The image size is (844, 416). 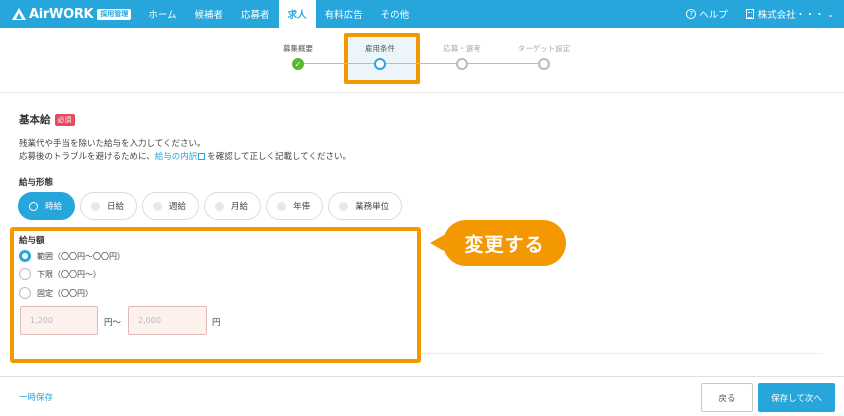 What do you see at coordinates (302, 207) in the screenshot?
I see `pay-type-annual-label: 年俸` at bounding box center [302, 207].